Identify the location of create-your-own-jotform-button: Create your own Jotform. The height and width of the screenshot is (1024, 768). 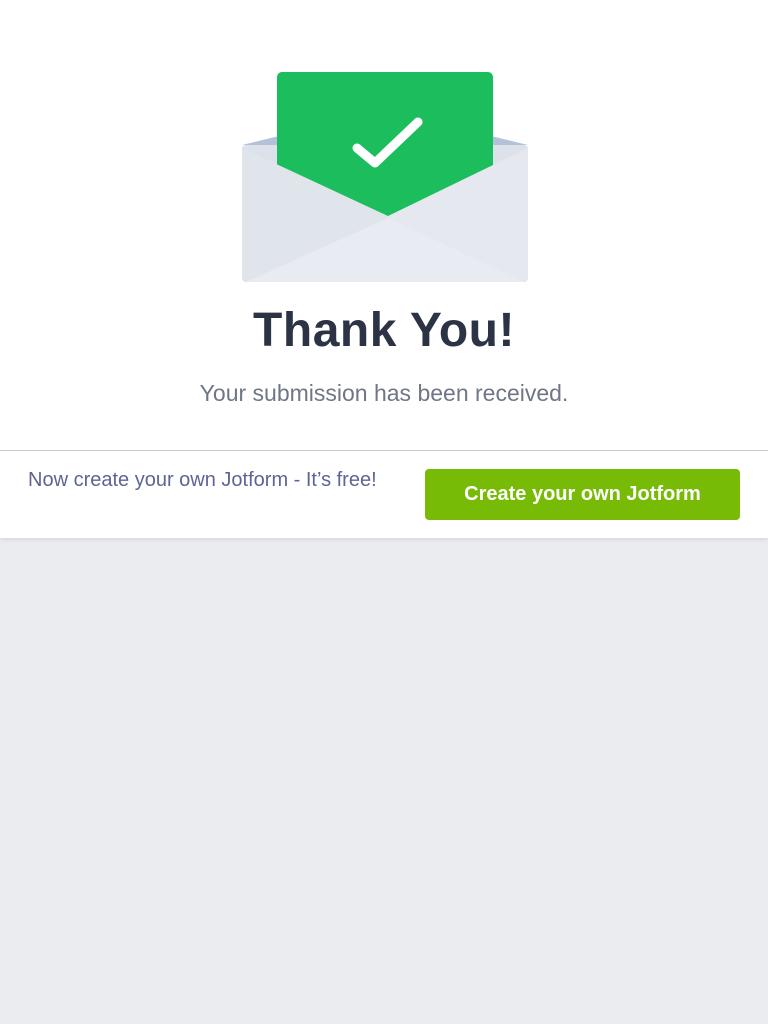
(582, 494).